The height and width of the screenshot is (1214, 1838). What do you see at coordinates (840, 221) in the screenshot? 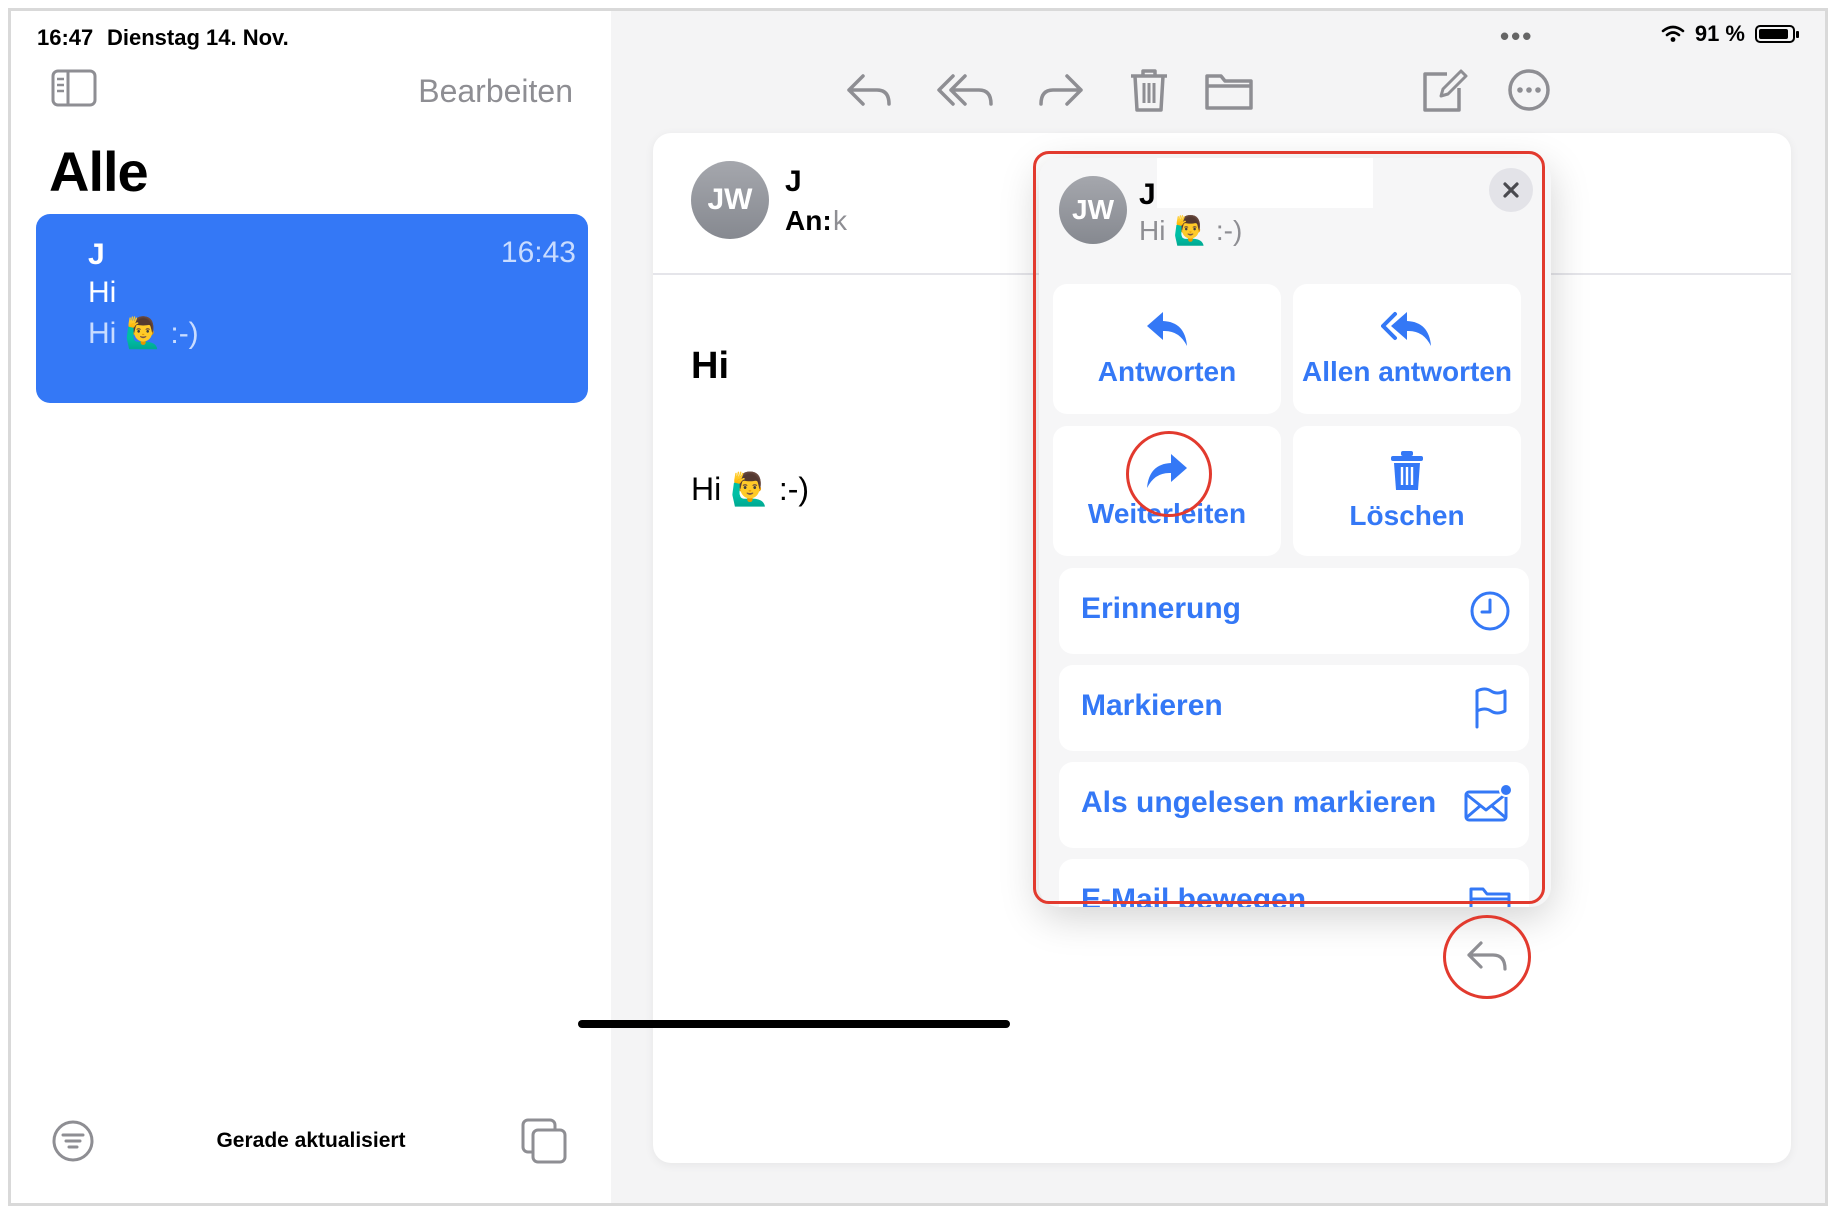
I see `recipient-address: k` at bounding box center [840, 221].